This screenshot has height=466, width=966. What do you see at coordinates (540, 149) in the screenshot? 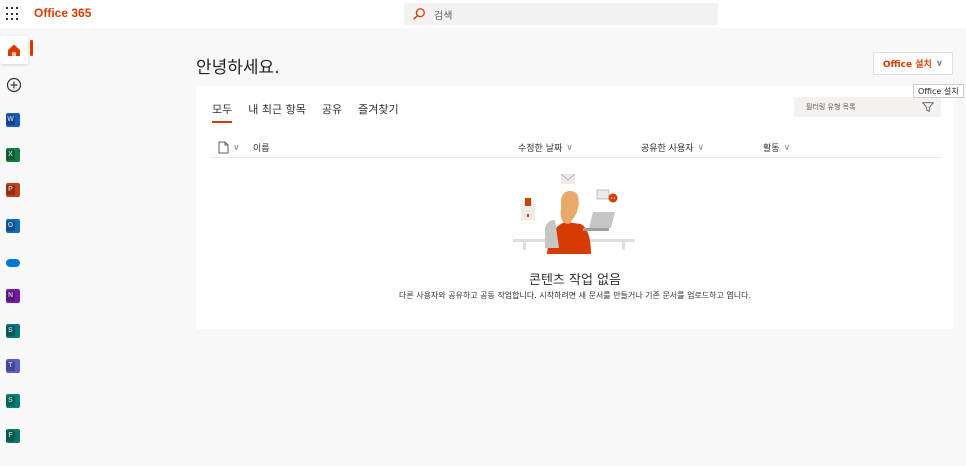
I see `modified-column-label: 수정한 날짜` at bounding box center [540, 149].